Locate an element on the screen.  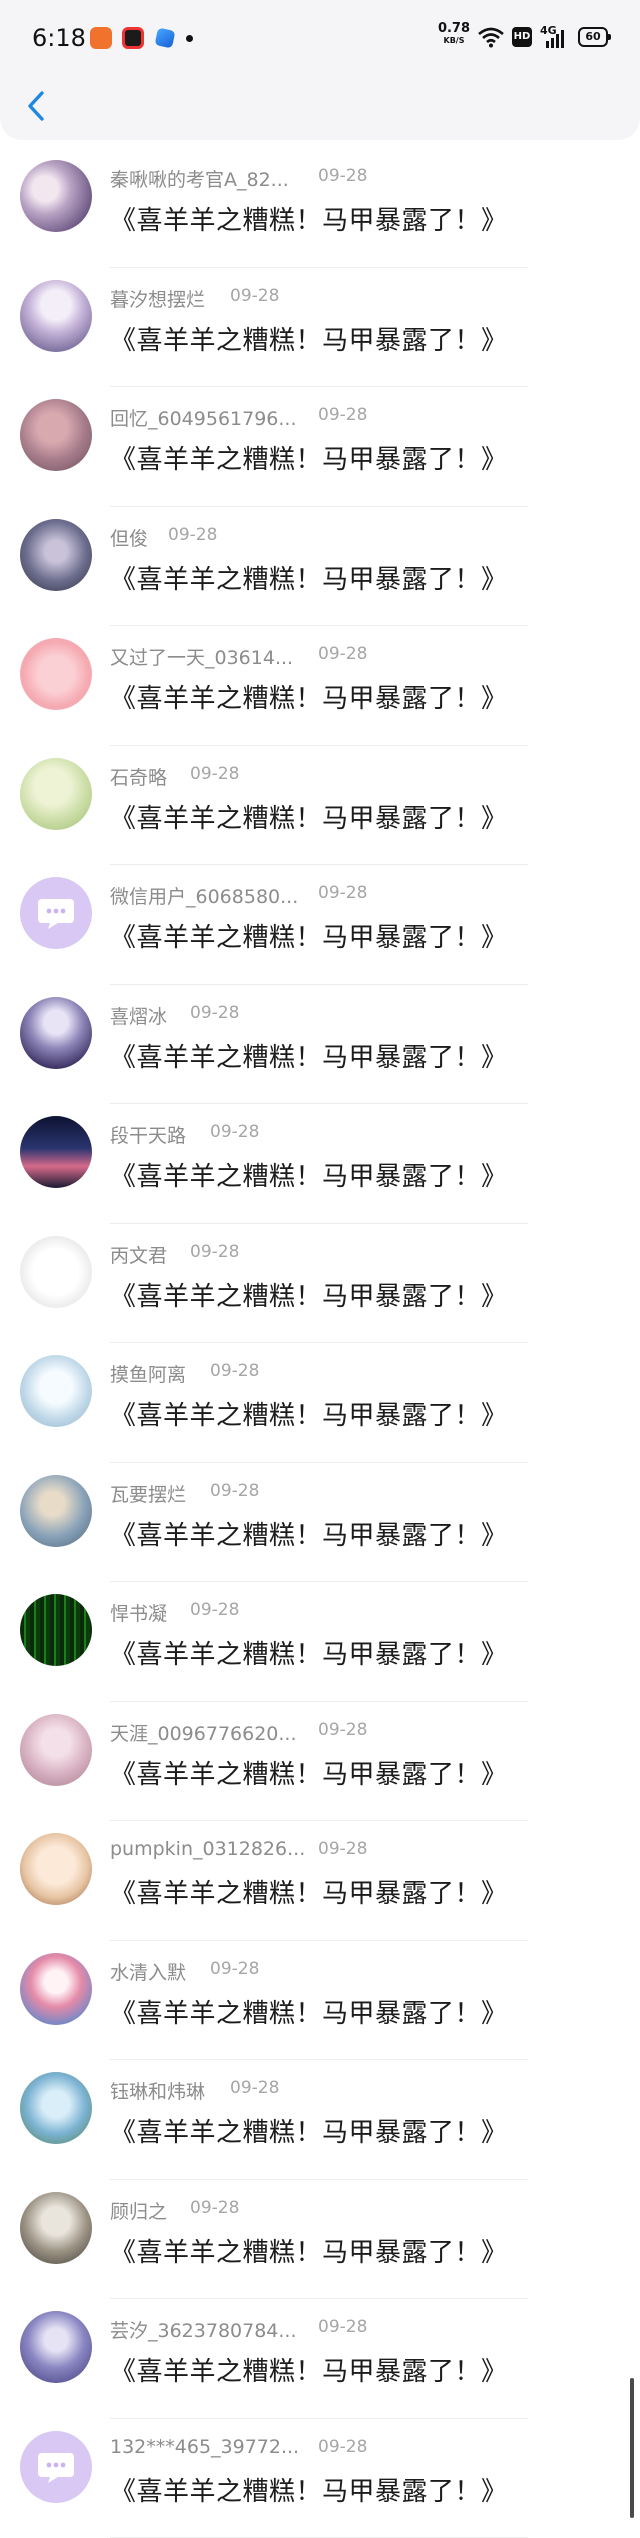
user-name: 石奇略 is located at coordinates (138, 776).